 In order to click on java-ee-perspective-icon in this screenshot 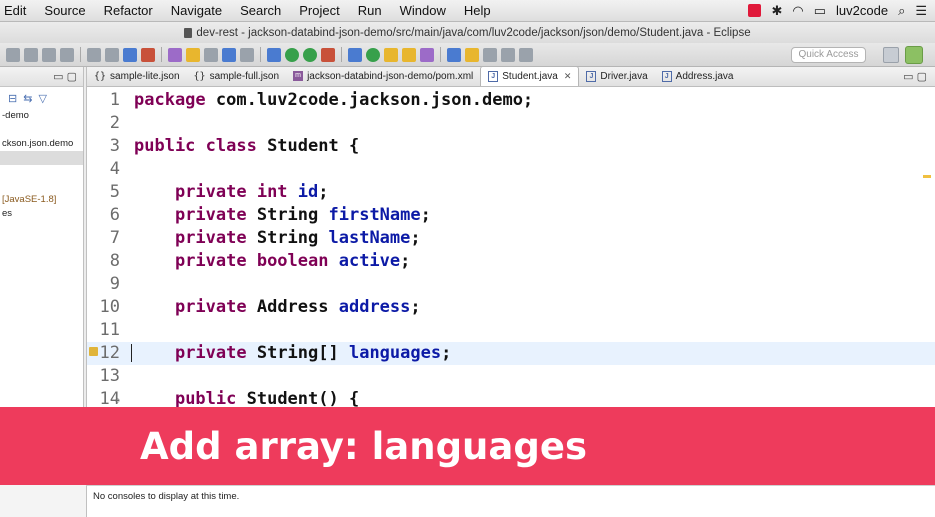, I will do `click(914, 55)`.